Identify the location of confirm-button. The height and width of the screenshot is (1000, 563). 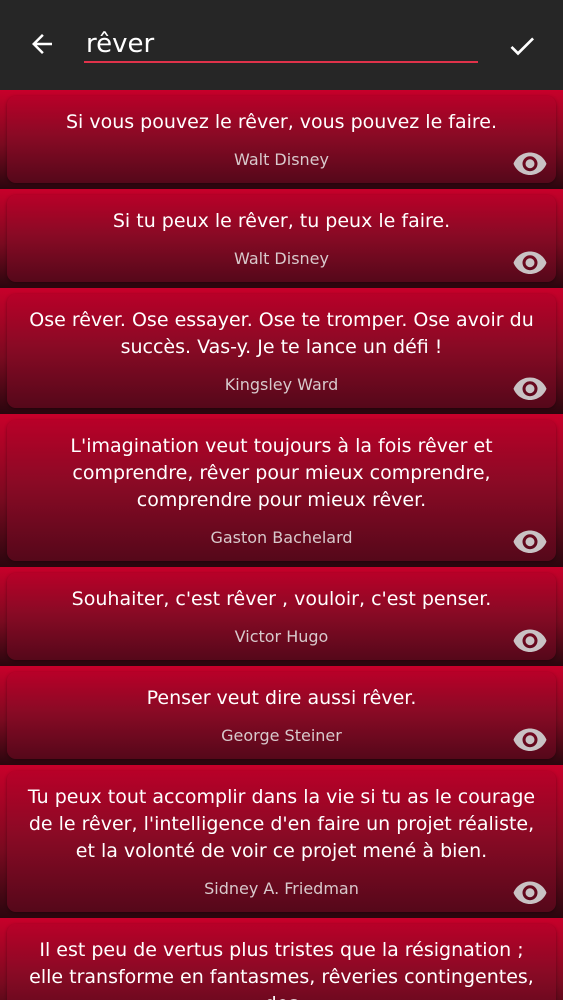
(522, 46).